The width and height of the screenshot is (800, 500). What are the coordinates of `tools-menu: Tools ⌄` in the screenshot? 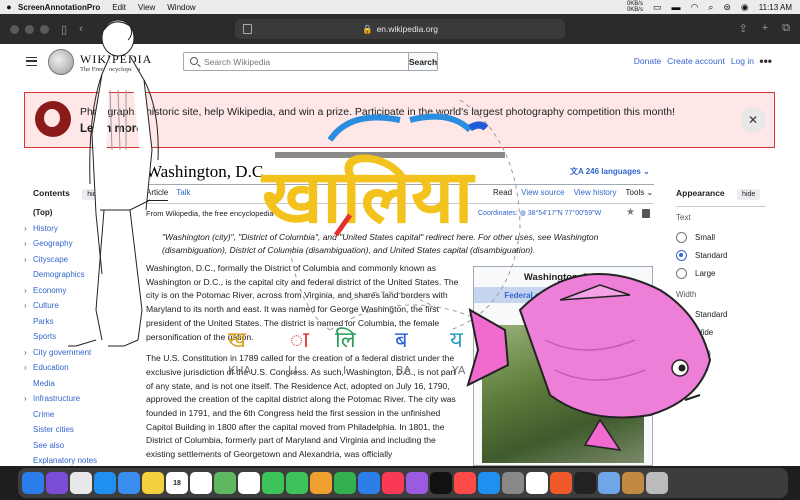 It's located at (640, 192).